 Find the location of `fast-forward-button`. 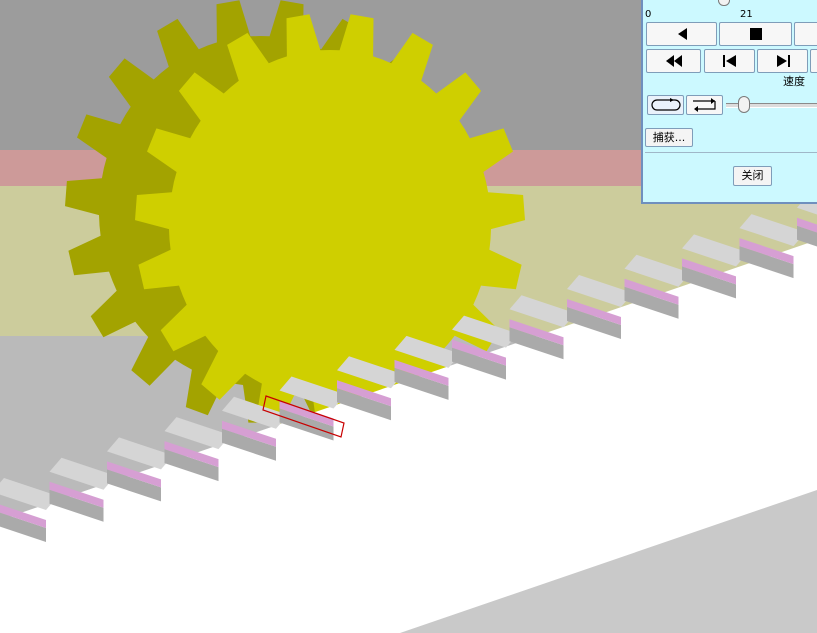

fast-forward-button is located at coordinates (813, 61).